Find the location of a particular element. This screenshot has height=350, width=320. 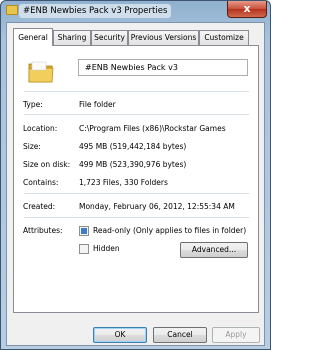

created-label: Created: is located at coordinates (39, 206).